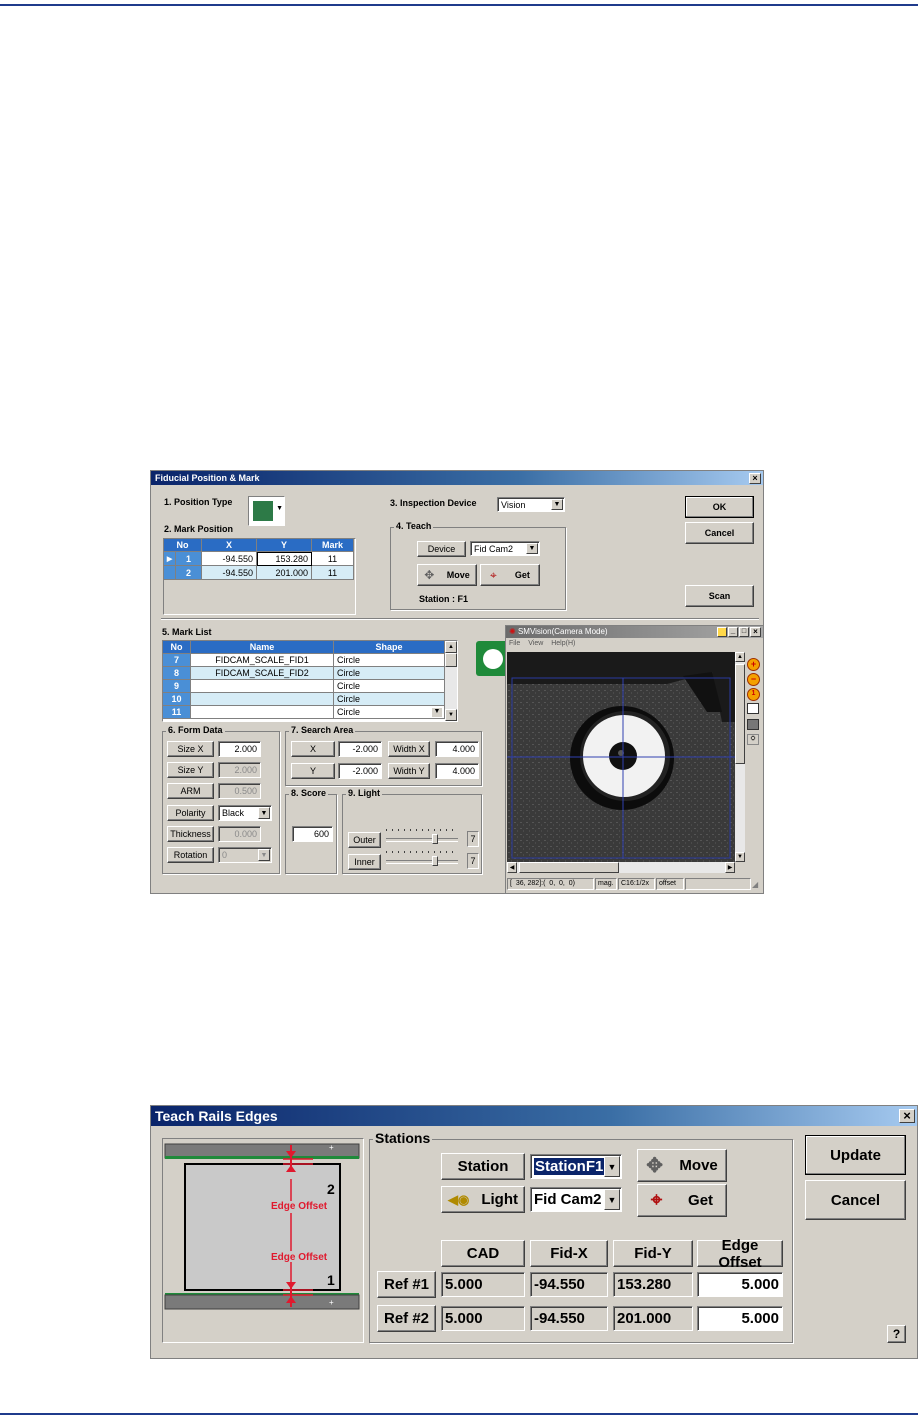 Image resolution: width=918 pixels, height=1424 pixels. I want to click on settings-tool-icon: ⛭, so click(753, 739).